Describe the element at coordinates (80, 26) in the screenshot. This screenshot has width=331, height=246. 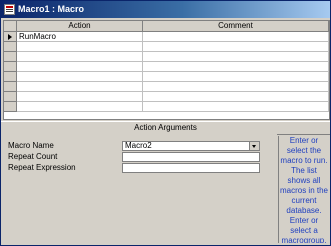
I see `column-header-action: Action` at that location.